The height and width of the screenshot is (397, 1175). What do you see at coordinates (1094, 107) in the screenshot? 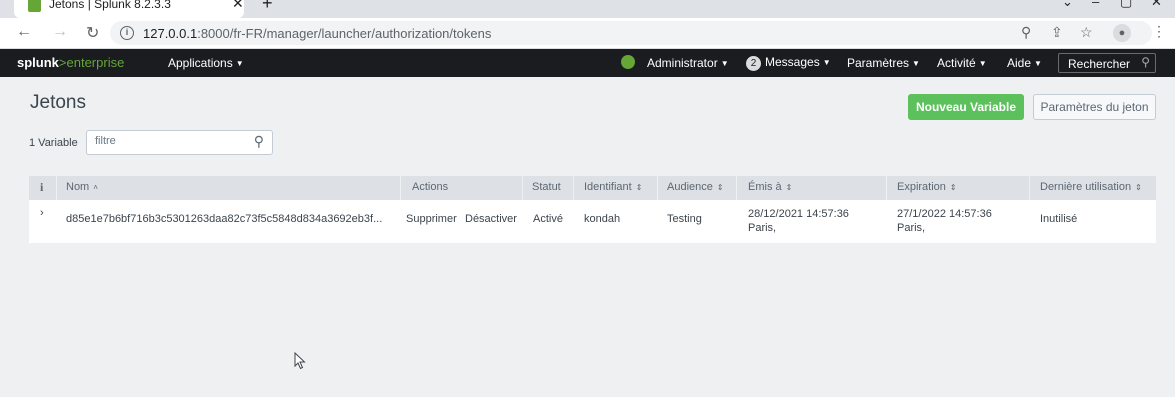
I see `token-settings-button: Paramètres du jeton` at bounding box center [1094, 107].